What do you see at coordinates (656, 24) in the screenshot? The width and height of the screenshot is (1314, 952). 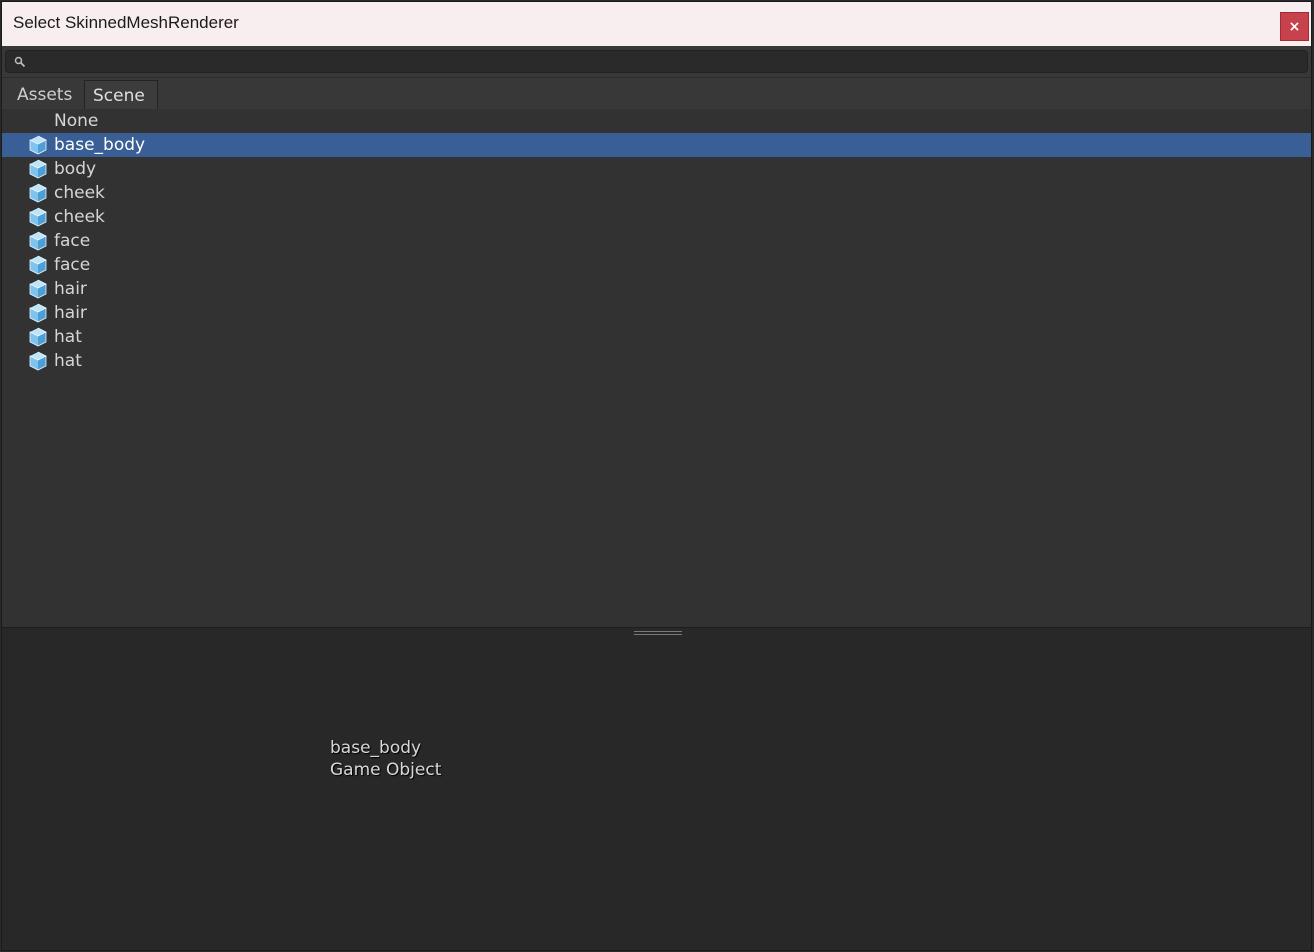 I see `title-bar: Select SkinnedMeshRenderer ×` at bounding box center [656, 24].